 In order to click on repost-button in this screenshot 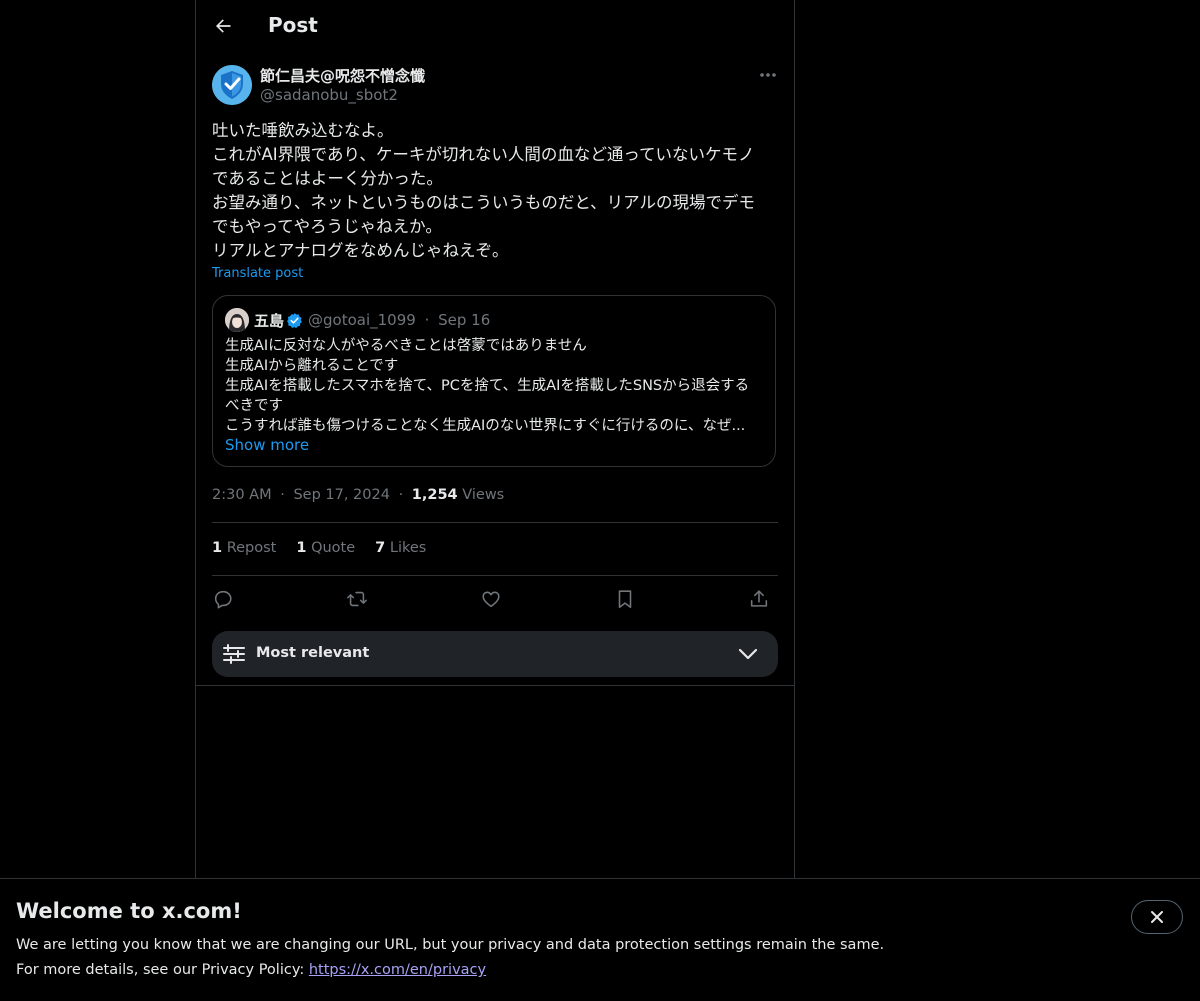, I will do `click(357, 599)`.